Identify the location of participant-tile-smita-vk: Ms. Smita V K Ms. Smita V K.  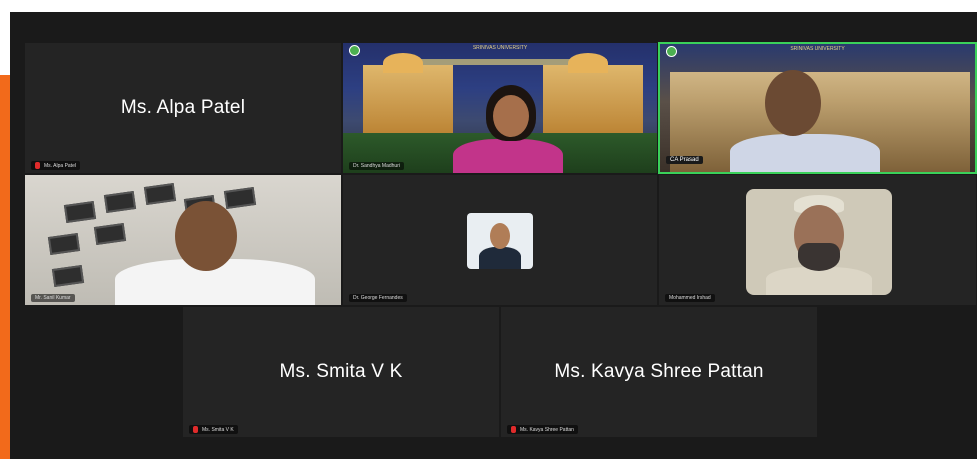
(341, 372).